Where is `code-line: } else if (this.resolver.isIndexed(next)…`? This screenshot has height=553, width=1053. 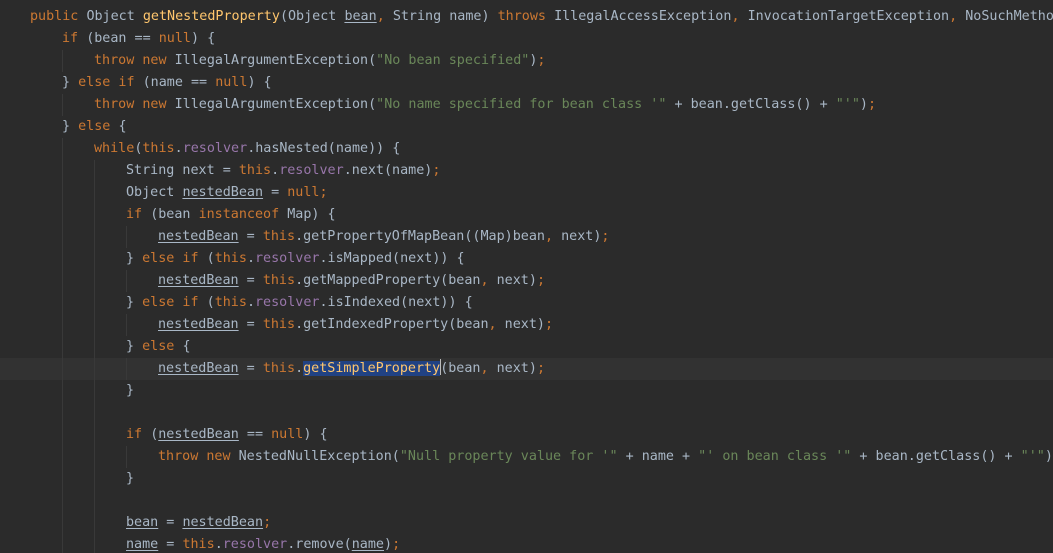 code-line: } else if (this.resolver.isIndexed(next)… is located at coordinates (541, 303).